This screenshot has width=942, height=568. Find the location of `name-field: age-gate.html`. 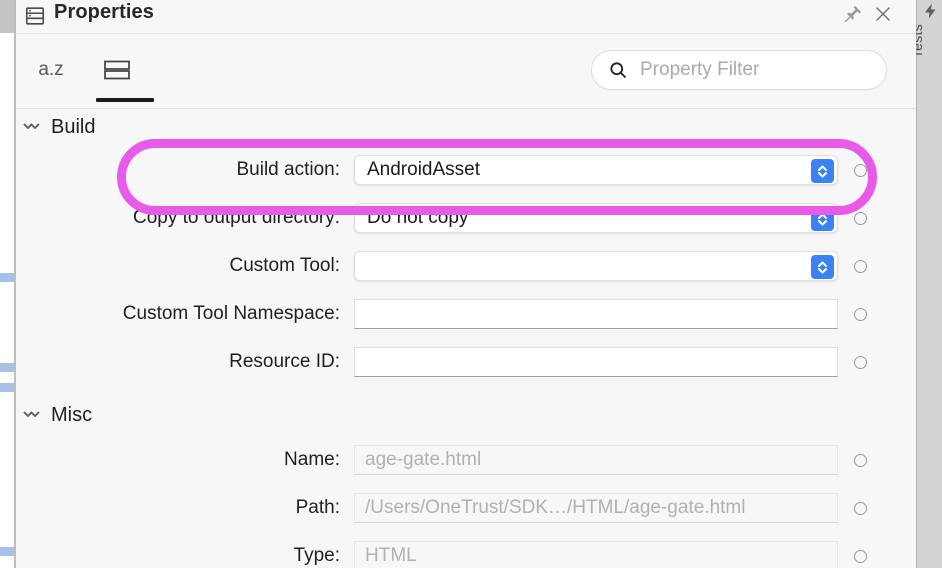

name-field: age-gate.html is located at coordinates (596, 460).